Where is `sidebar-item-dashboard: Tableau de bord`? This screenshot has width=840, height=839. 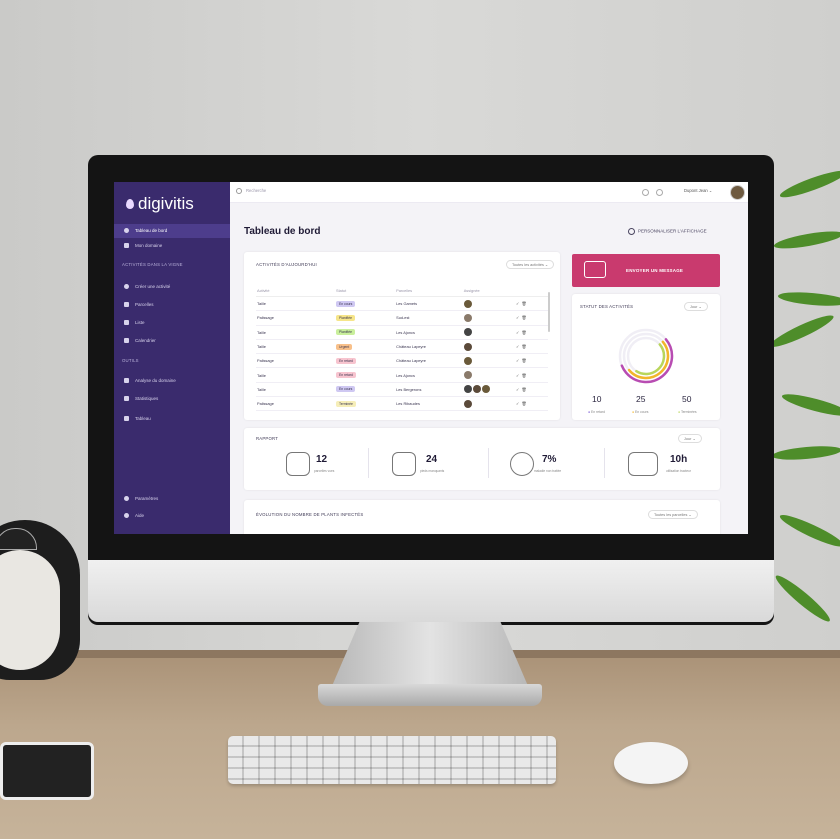 sidebar-item-dashboard: Tableau de bord is located at coordinates (172, 231).